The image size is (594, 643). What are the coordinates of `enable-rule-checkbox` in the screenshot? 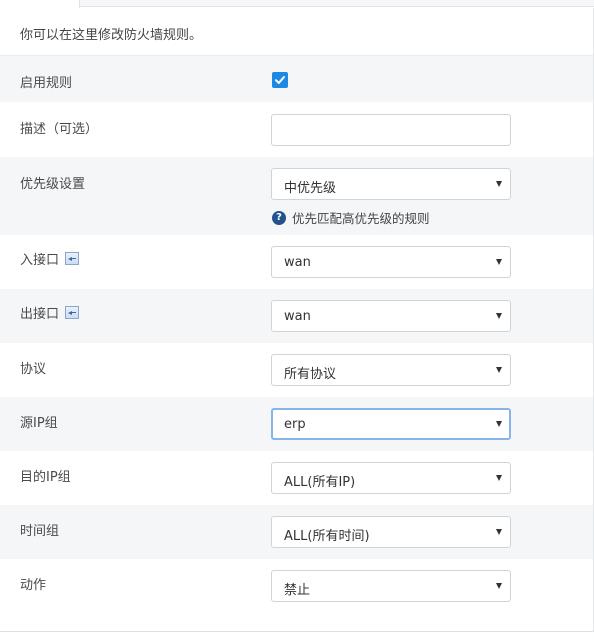 It's located at (280, 80).